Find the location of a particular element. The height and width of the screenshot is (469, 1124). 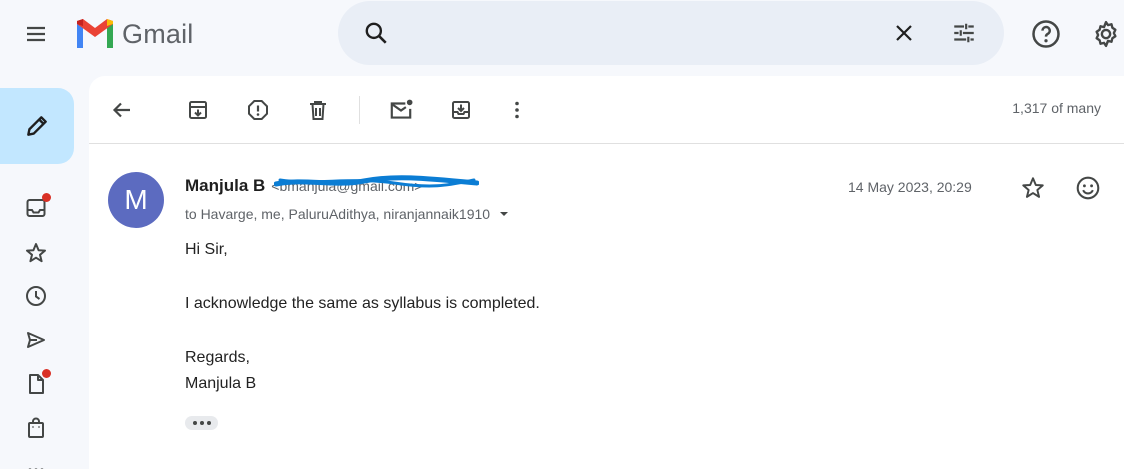

search-icon is located at coordinates (376, 33).